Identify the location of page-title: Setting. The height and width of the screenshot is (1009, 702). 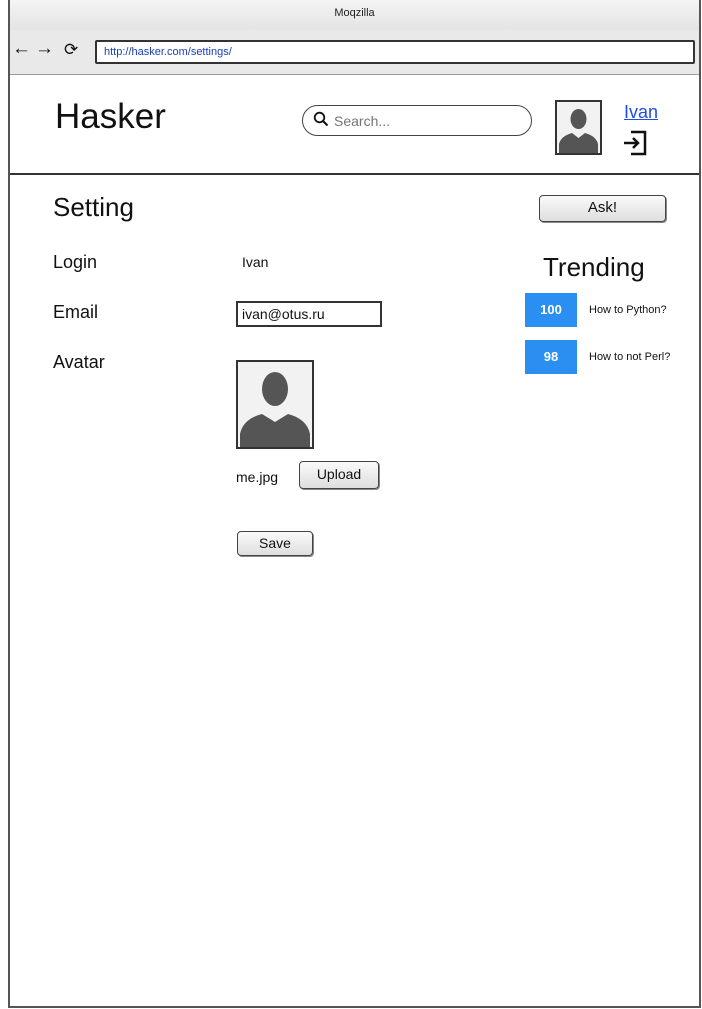
(93, 207).